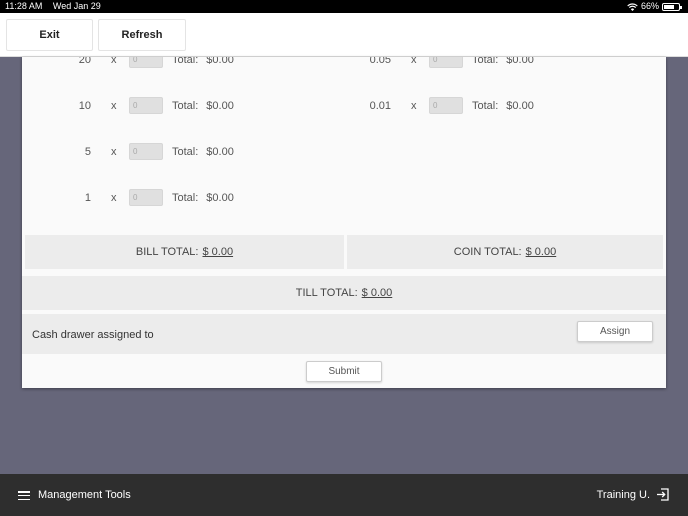 This screenshot has height=516, width=688. I want to click on bill-row: 5 x 0 Total: $0.00, so click(174, 153).